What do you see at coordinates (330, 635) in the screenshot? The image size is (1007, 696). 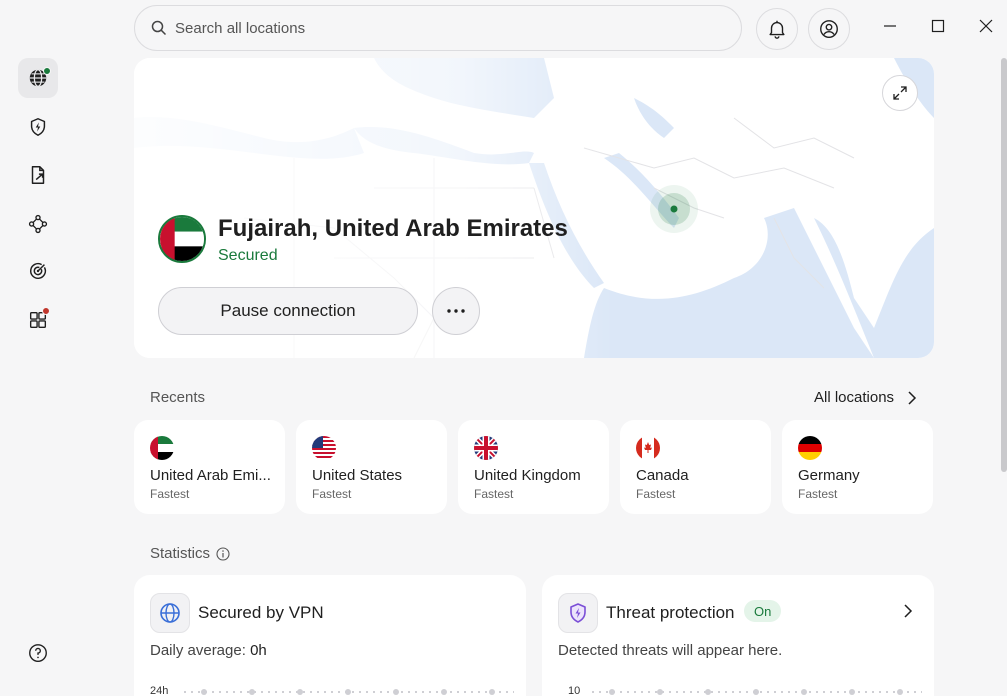 I see `vpn-stats-card: Secured by VPN Daily average: 0h 24h` at bounding box center [330, 635].